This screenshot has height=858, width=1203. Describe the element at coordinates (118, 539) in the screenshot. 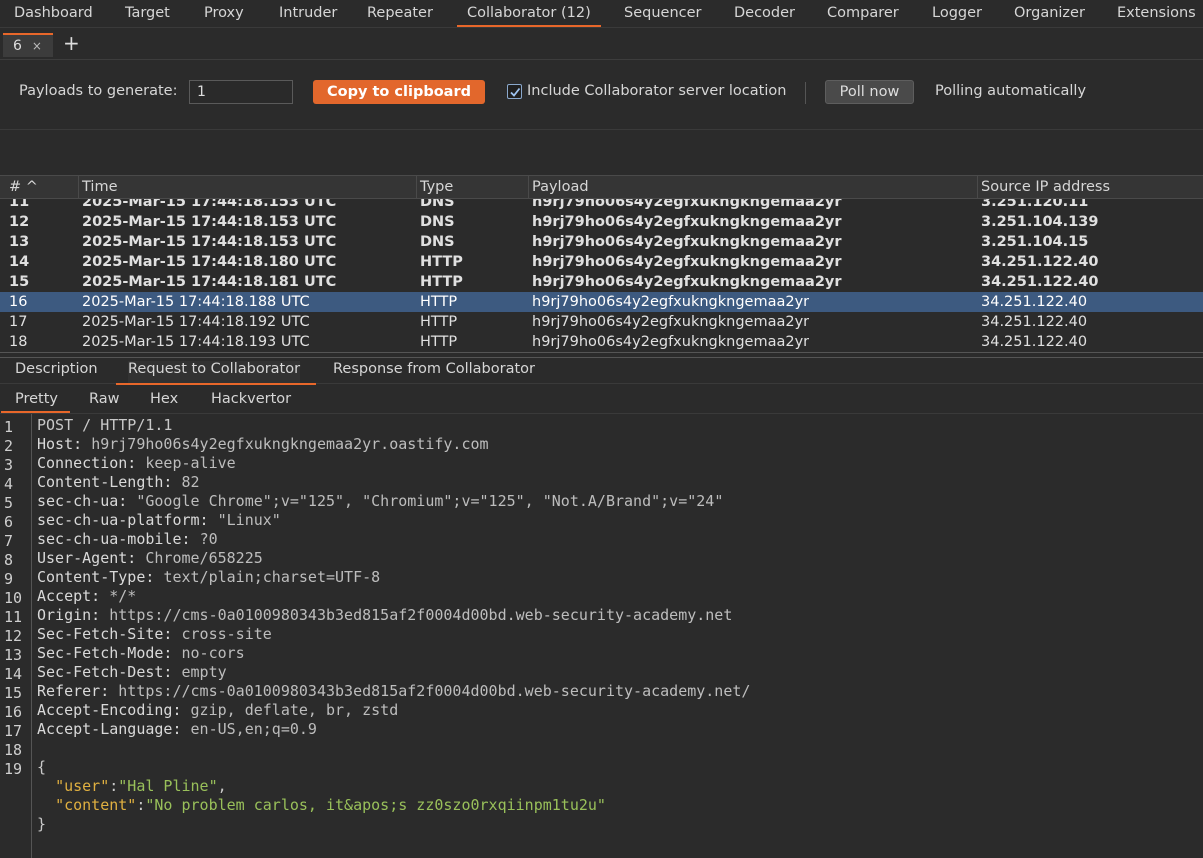

I see `header-name: sec-ch-ua-mobile:` at that location.